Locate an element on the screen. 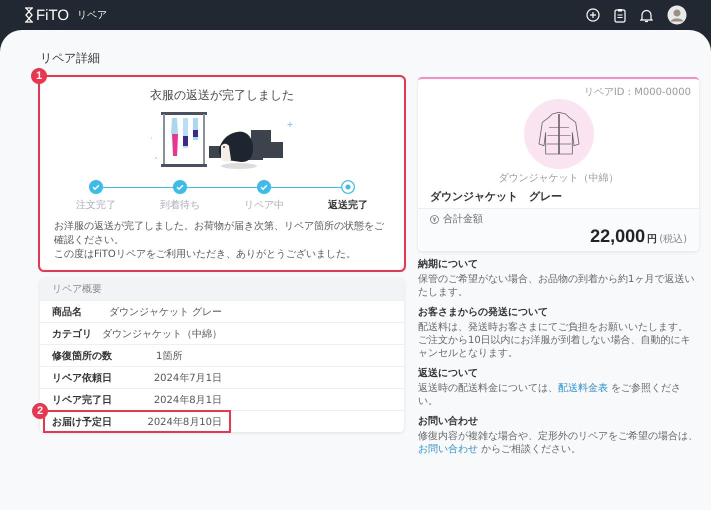 The image size is (711, 510). page-title: リペア詳細 is located at coordinates (70, 58).